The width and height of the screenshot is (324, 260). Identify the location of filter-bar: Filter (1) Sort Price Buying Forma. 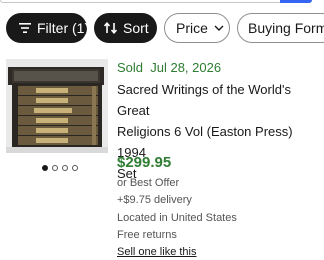
(162, 28).